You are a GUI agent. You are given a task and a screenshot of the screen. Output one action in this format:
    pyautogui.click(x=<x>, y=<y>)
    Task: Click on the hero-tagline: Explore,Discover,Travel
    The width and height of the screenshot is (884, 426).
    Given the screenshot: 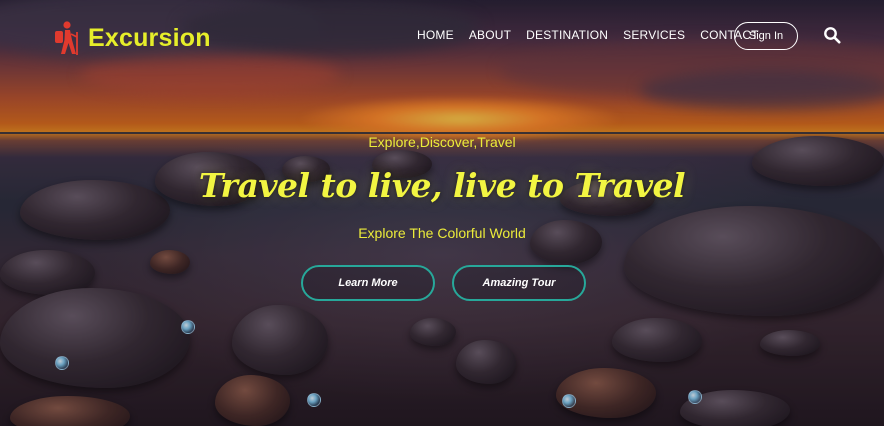 What is the action you would take?
    pyautogui.click(x=442, y=142)
    